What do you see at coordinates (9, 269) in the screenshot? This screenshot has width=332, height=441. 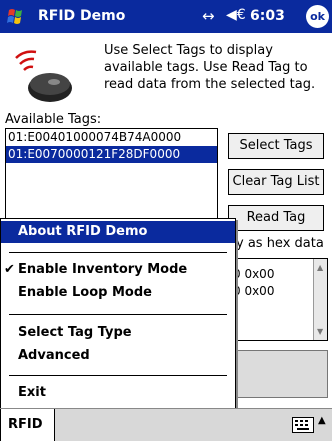 I see `checkmark-icon: ✔` at bounding box center [9, 269].